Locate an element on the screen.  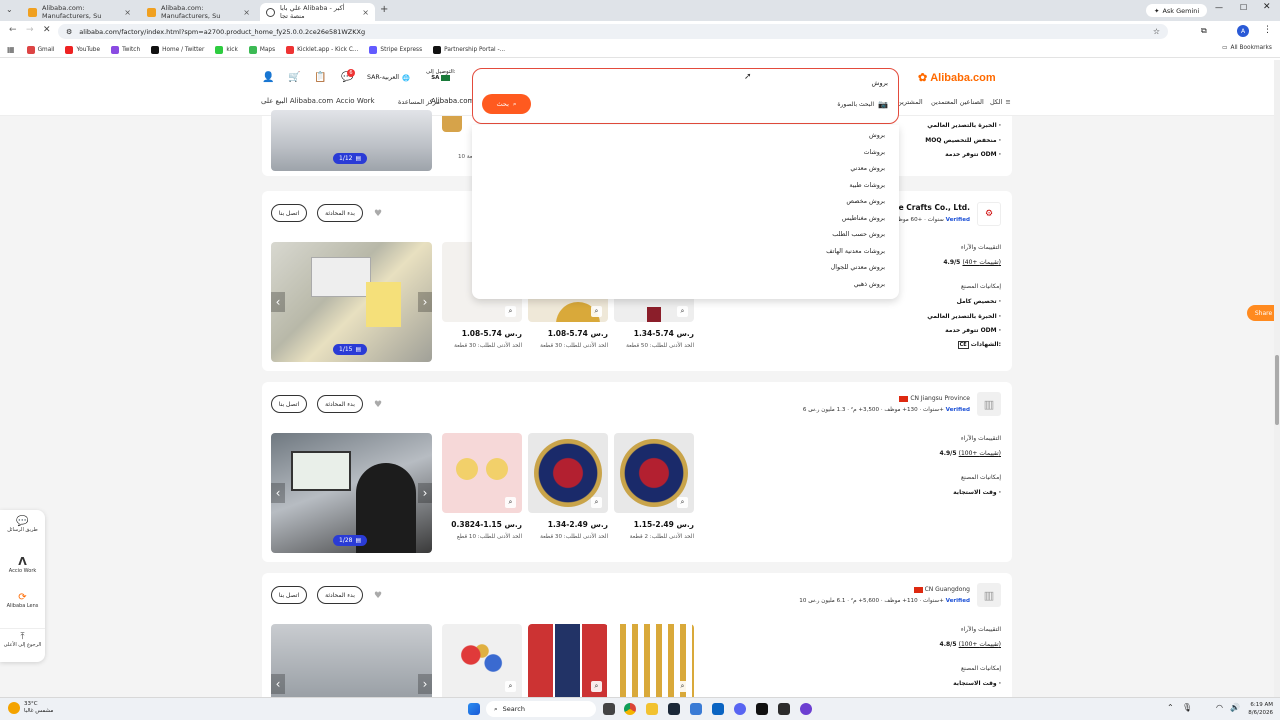
extensions-icon: ⧉ is located at coordinates (1204, 31).